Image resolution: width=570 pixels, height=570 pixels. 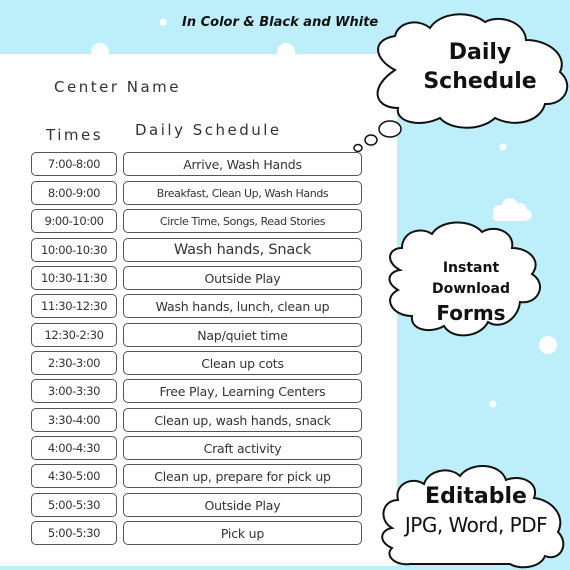 I want to click on center-name-label: Center Name, so click(x=118, y=87).